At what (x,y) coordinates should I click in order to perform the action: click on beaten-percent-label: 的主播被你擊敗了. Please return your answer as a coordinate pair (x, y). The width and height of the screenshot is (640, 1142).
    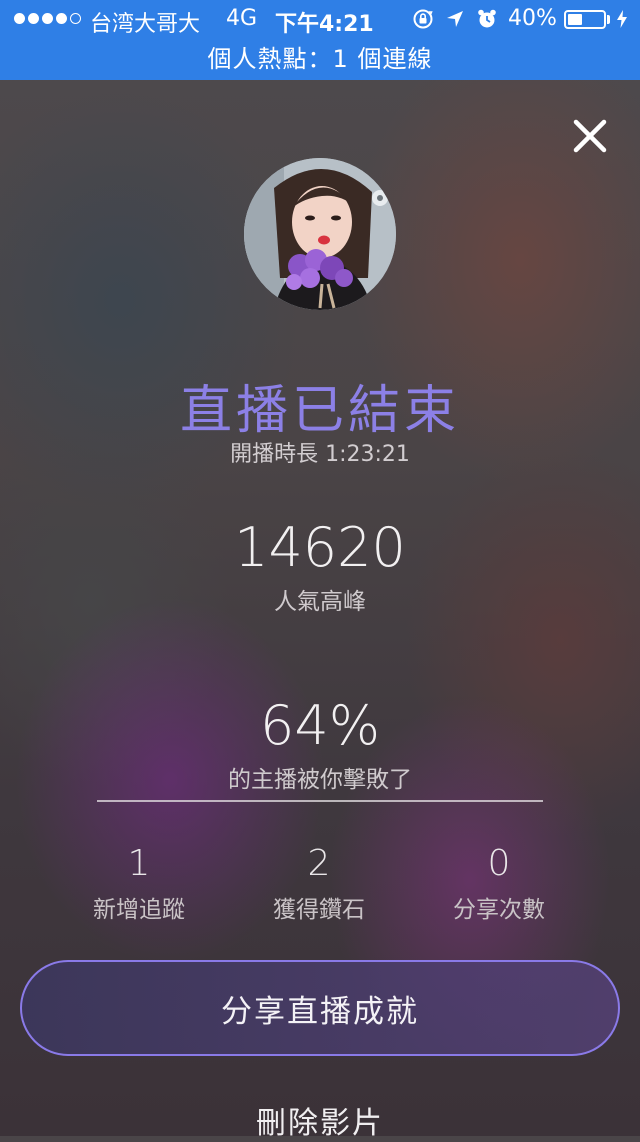
    Looking at the image, I should click on (320, 780).